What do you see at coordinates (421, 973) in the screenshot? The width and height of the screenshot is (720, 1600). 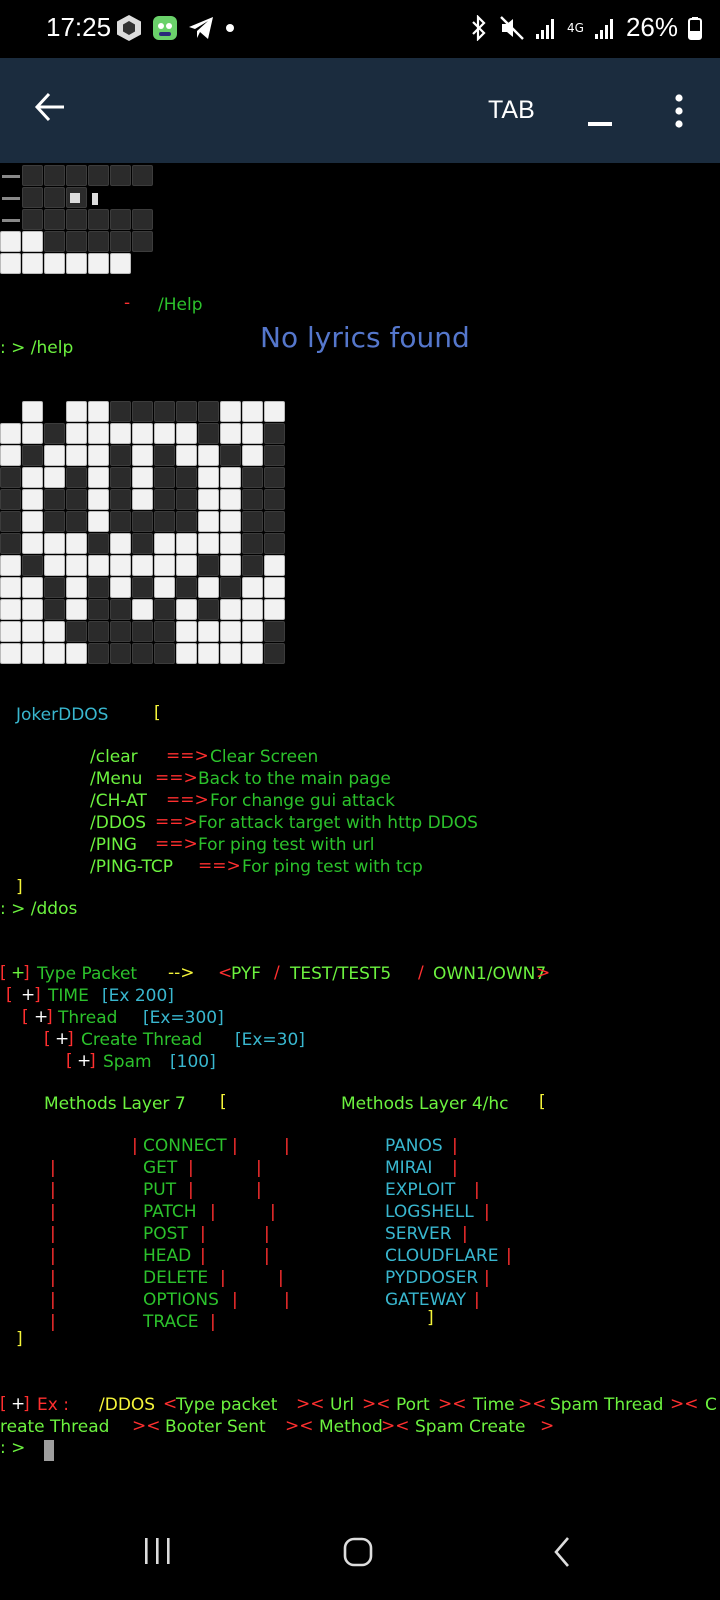 I see `type-packet-slash2: /` at bounding box center [421, 973].